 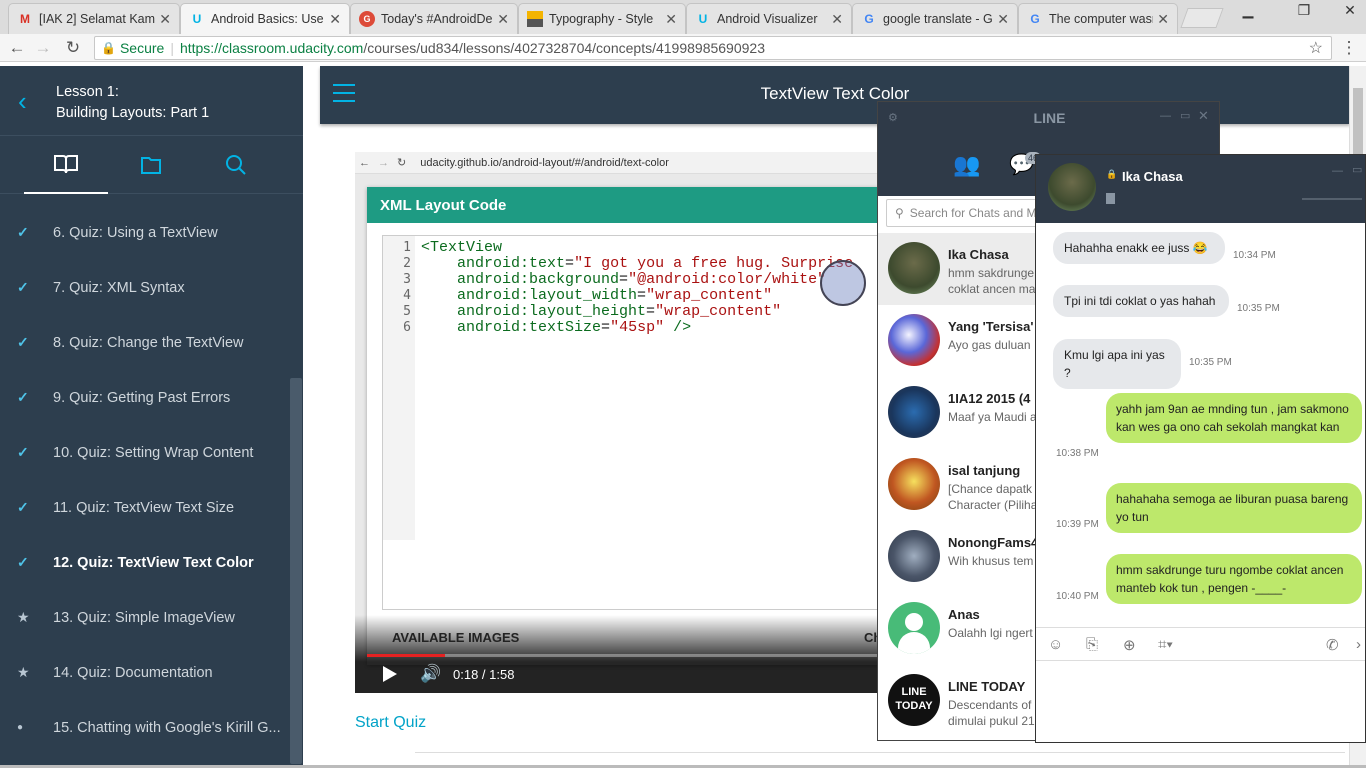 What do you see at coordinates (236, 165) in the screenshot?
I see `tab-search` at bounding box center [236, 165].